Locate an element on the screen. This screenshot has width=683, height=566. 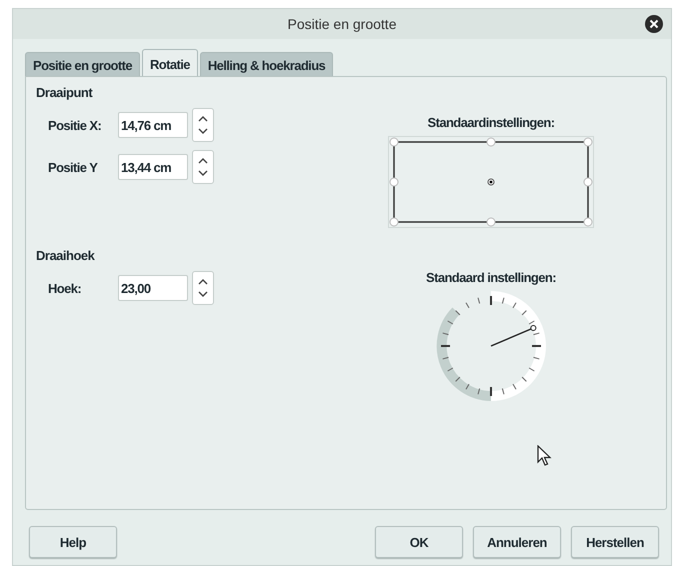
dialog-button: Annuleren is located at coordinates (517, 542).